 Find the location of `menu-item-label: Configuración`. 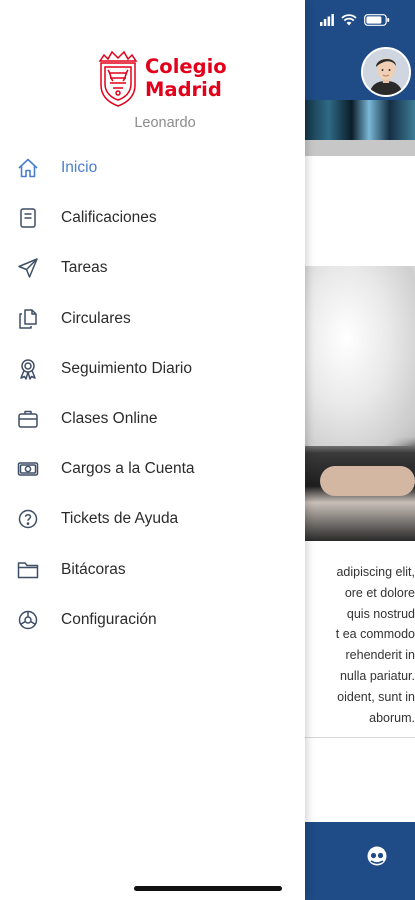

menu-item-label: Configuración is located at coordinates (109, 619).